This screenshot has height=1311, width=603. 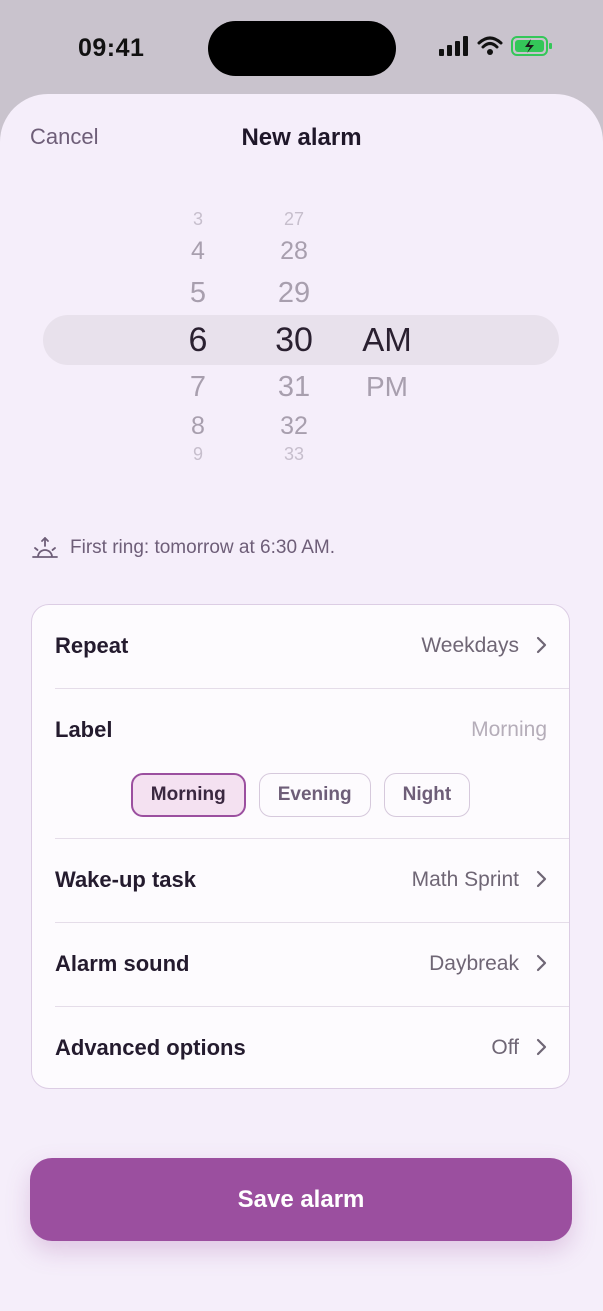 I want to click on hour-option: 4, so click(x=198, y=251).